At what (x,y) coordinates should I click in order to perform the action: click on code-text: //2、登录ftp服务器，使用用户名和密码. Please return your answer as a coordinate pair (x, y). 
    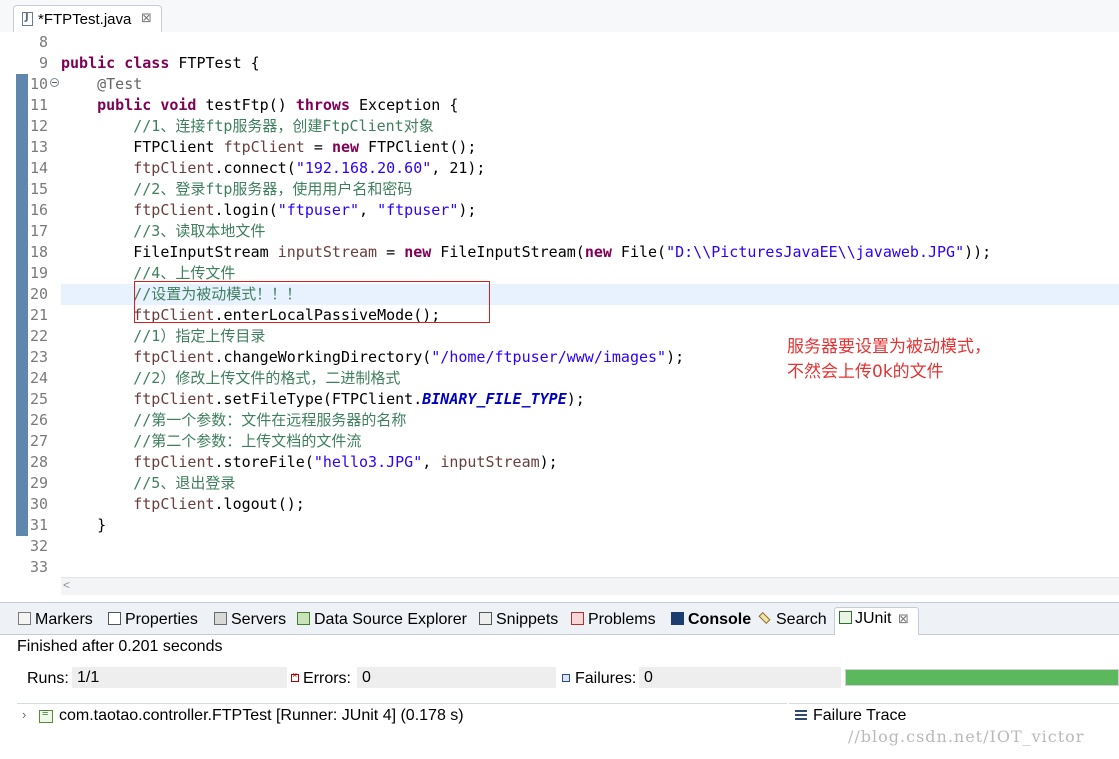
    Looking at the image, I should click on (273, 189).